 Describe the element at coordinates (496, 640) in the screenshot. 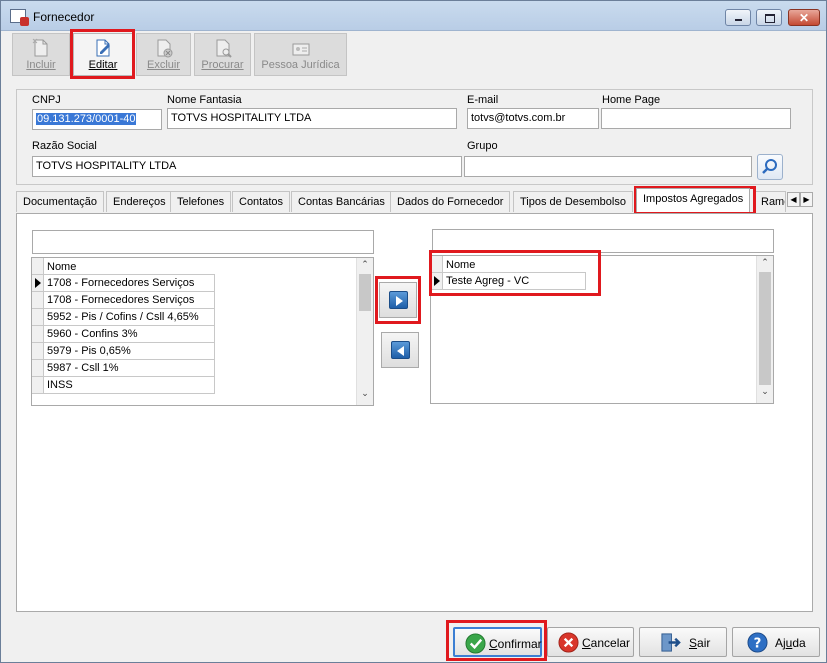

I see `confirmar-highlight` at that location.